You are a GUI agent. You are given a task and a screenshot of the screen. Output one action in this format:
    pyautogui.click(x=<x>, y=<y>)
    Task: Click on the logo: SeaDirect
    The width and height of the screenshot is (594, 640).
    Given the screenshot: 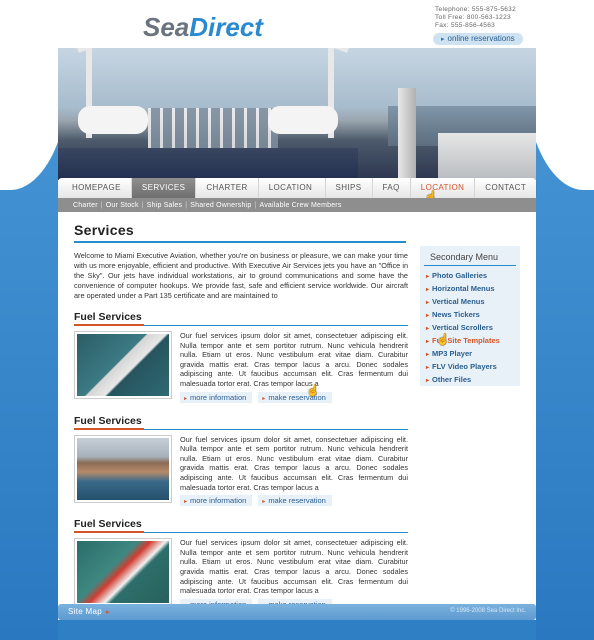 What is the action you would take?
    pyautogui.click(x=223, y=32)
    